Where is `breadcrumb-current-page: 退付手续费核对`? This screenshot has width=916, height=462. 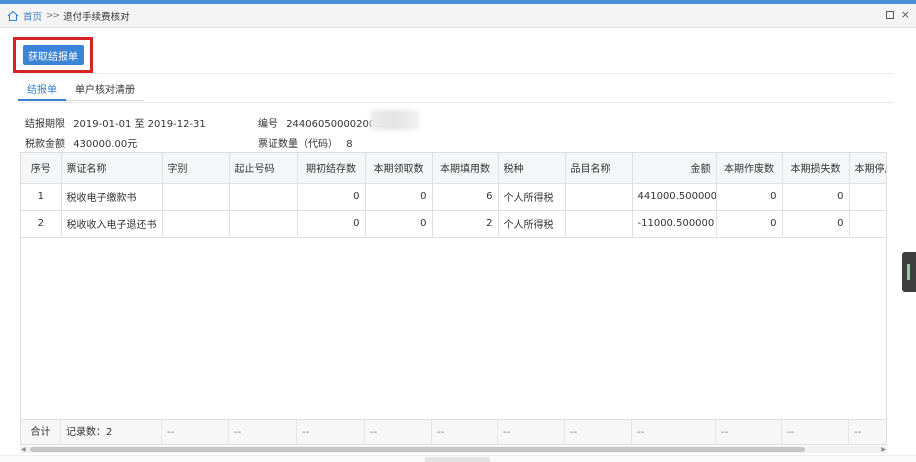
breadcrumb-current-page: 退付手续费核对 is located at coordinates (96, 17).